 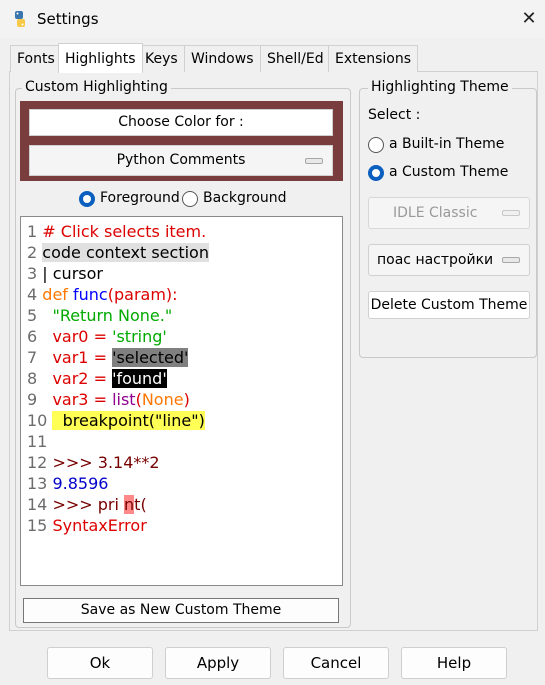 I want to click on sample-token: SyntaxError, so click(x=99, y=525).